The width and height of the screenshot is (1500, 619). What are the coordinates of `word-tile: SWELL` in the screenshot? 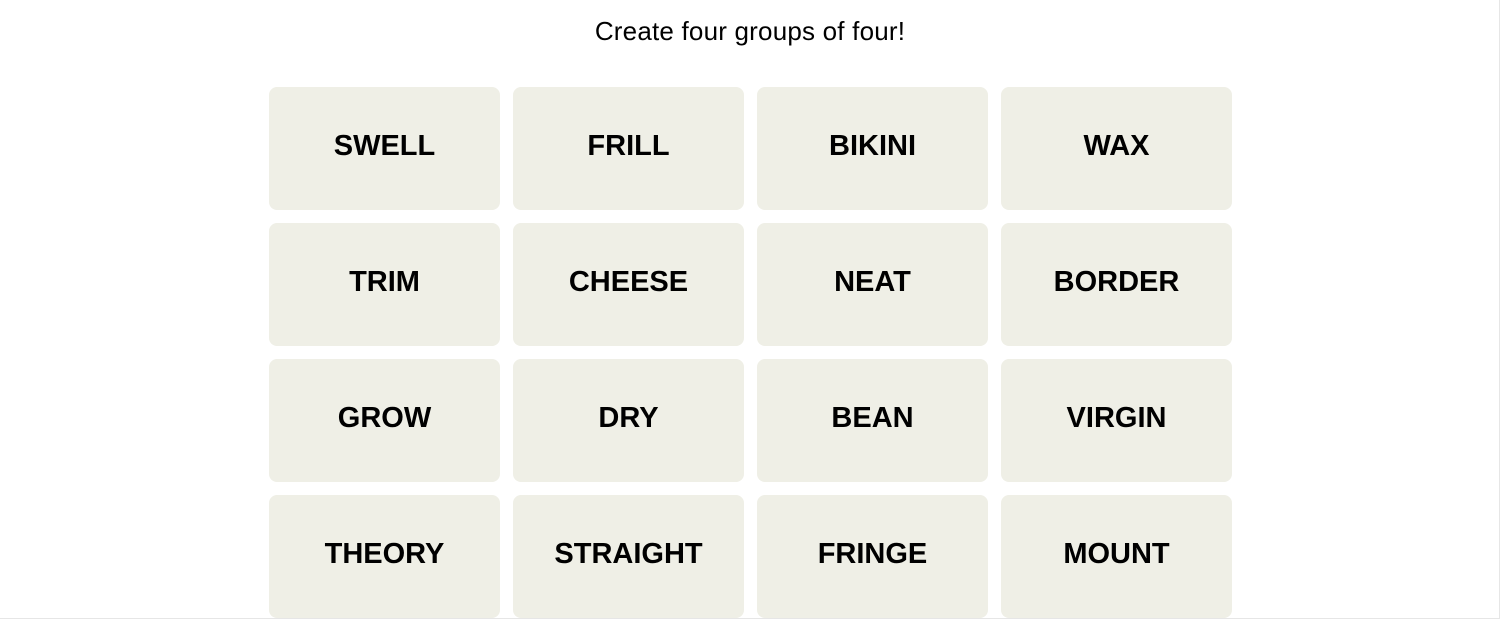 It's located at (384, 148).